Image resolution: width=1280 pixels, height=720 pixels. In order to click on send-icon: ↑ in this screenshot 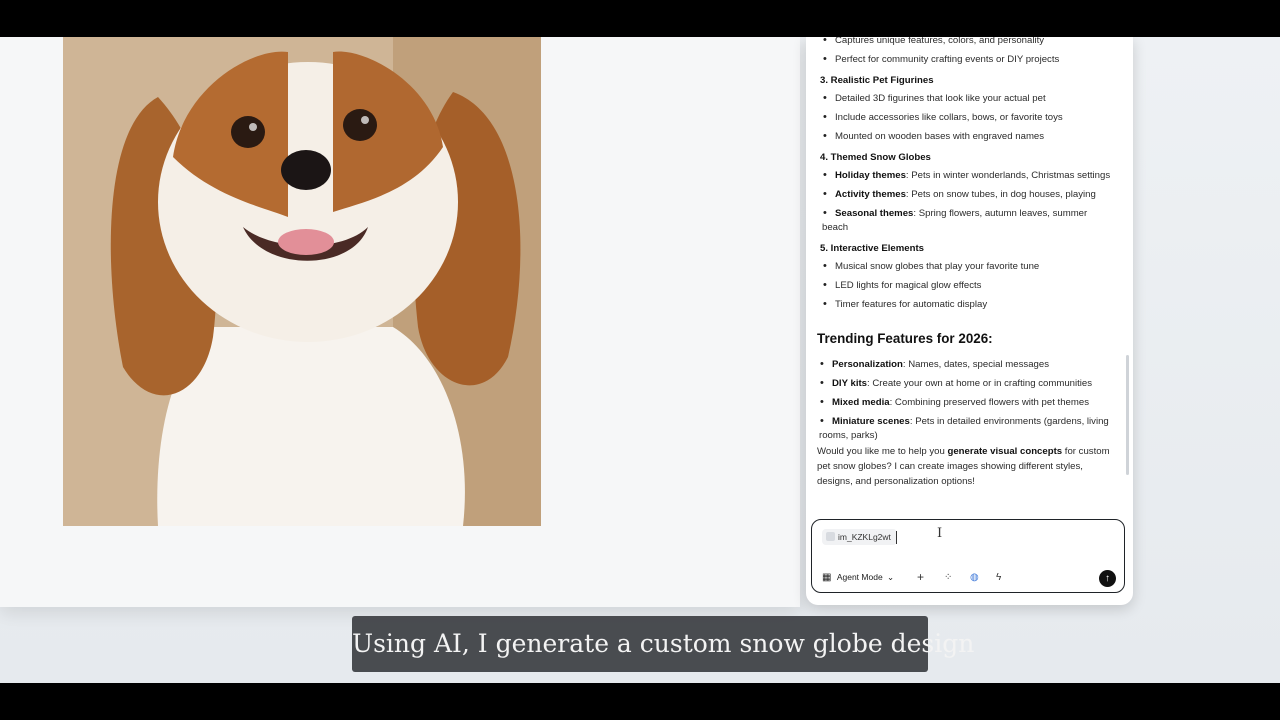, I will do `click(1107, 578)`.